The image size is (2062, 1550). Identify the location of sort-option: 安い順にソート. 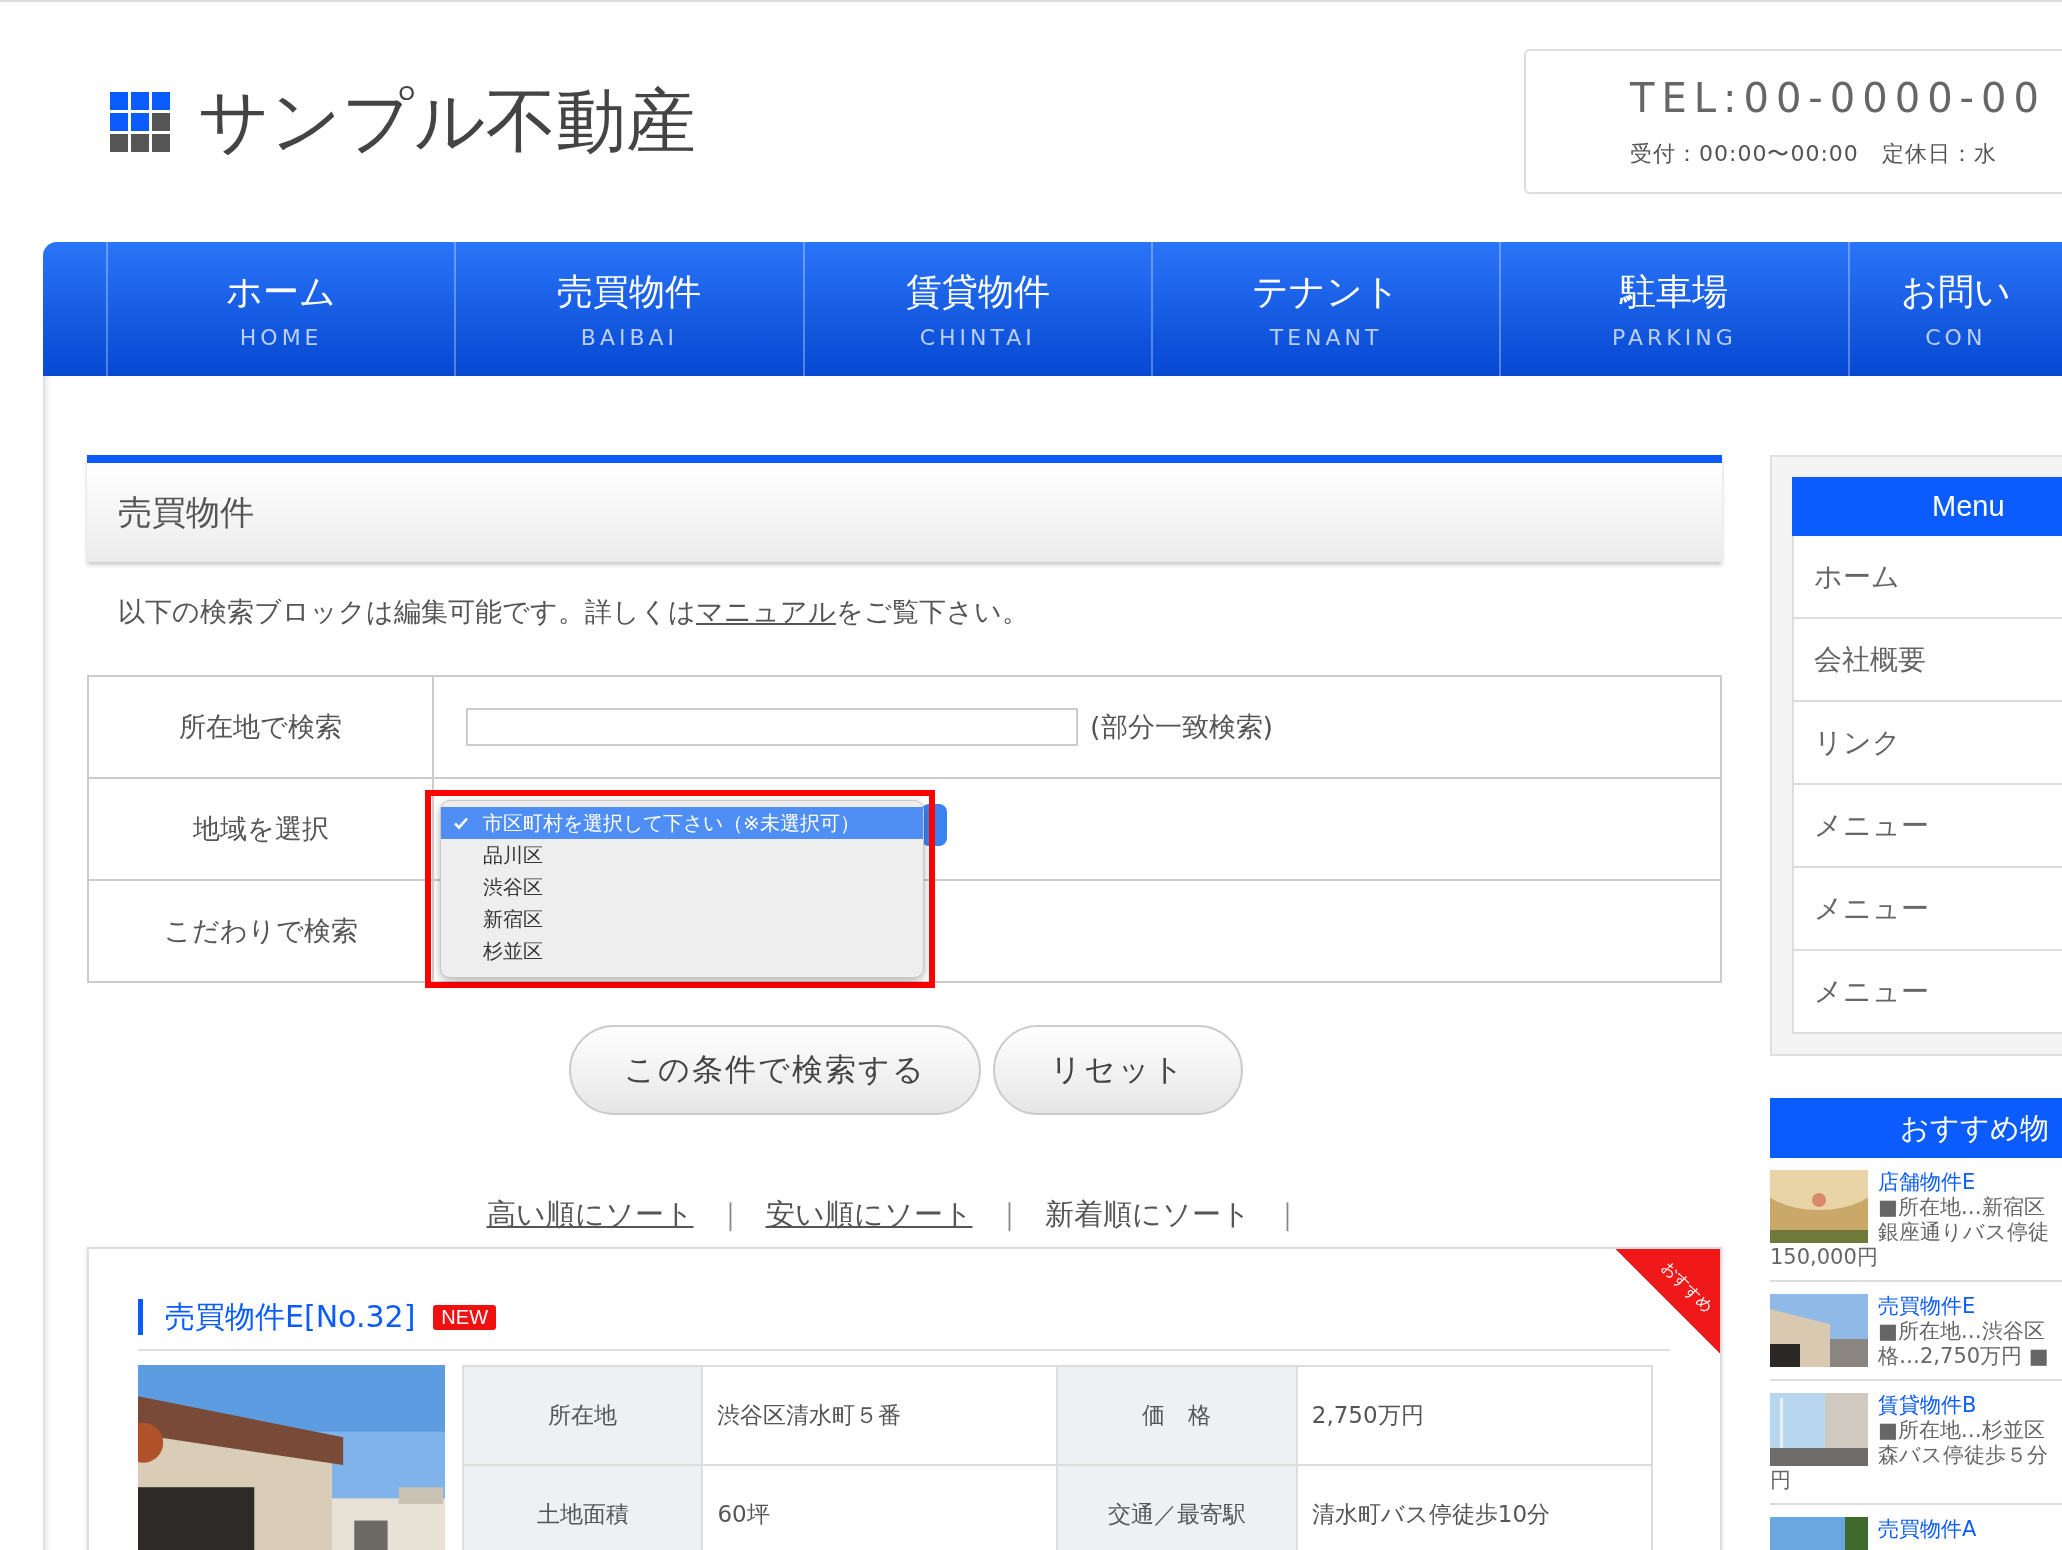
(869, 1214).